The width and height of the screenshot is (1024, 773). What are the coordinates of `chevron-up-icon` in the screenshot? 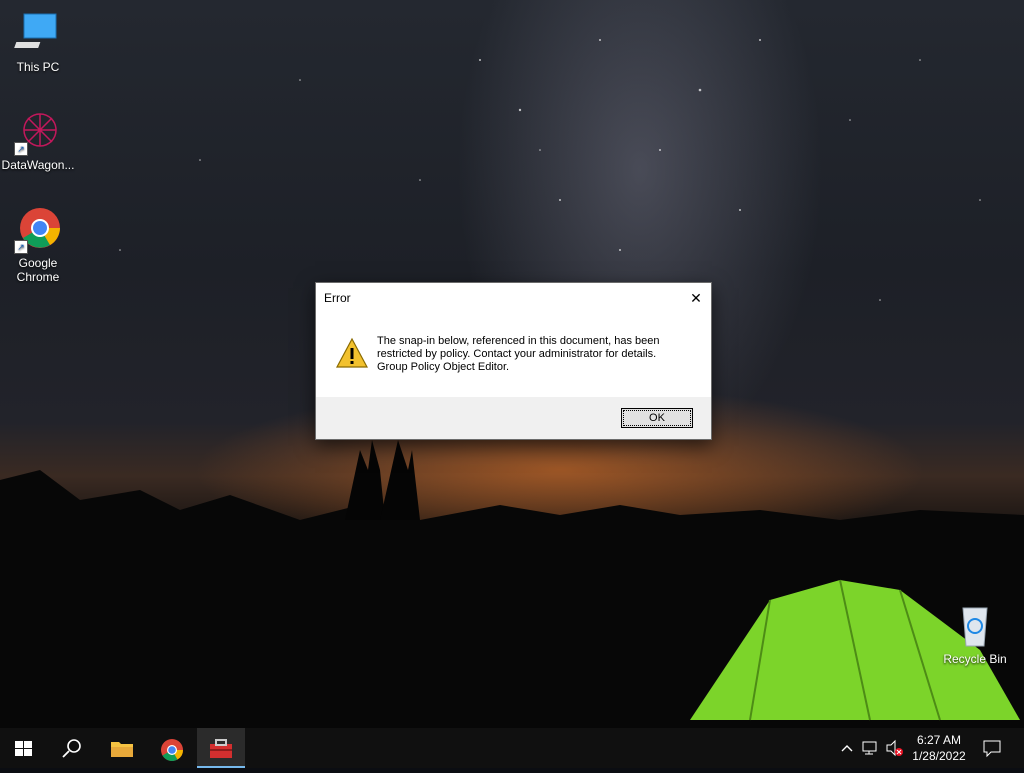 It's located at (847, 748).